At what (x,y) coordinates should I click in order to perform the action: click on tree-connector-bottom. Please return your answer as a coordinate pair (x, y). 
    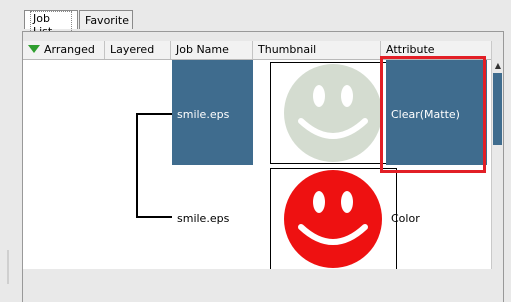
    Looking at the image, I should click on (154, 217).